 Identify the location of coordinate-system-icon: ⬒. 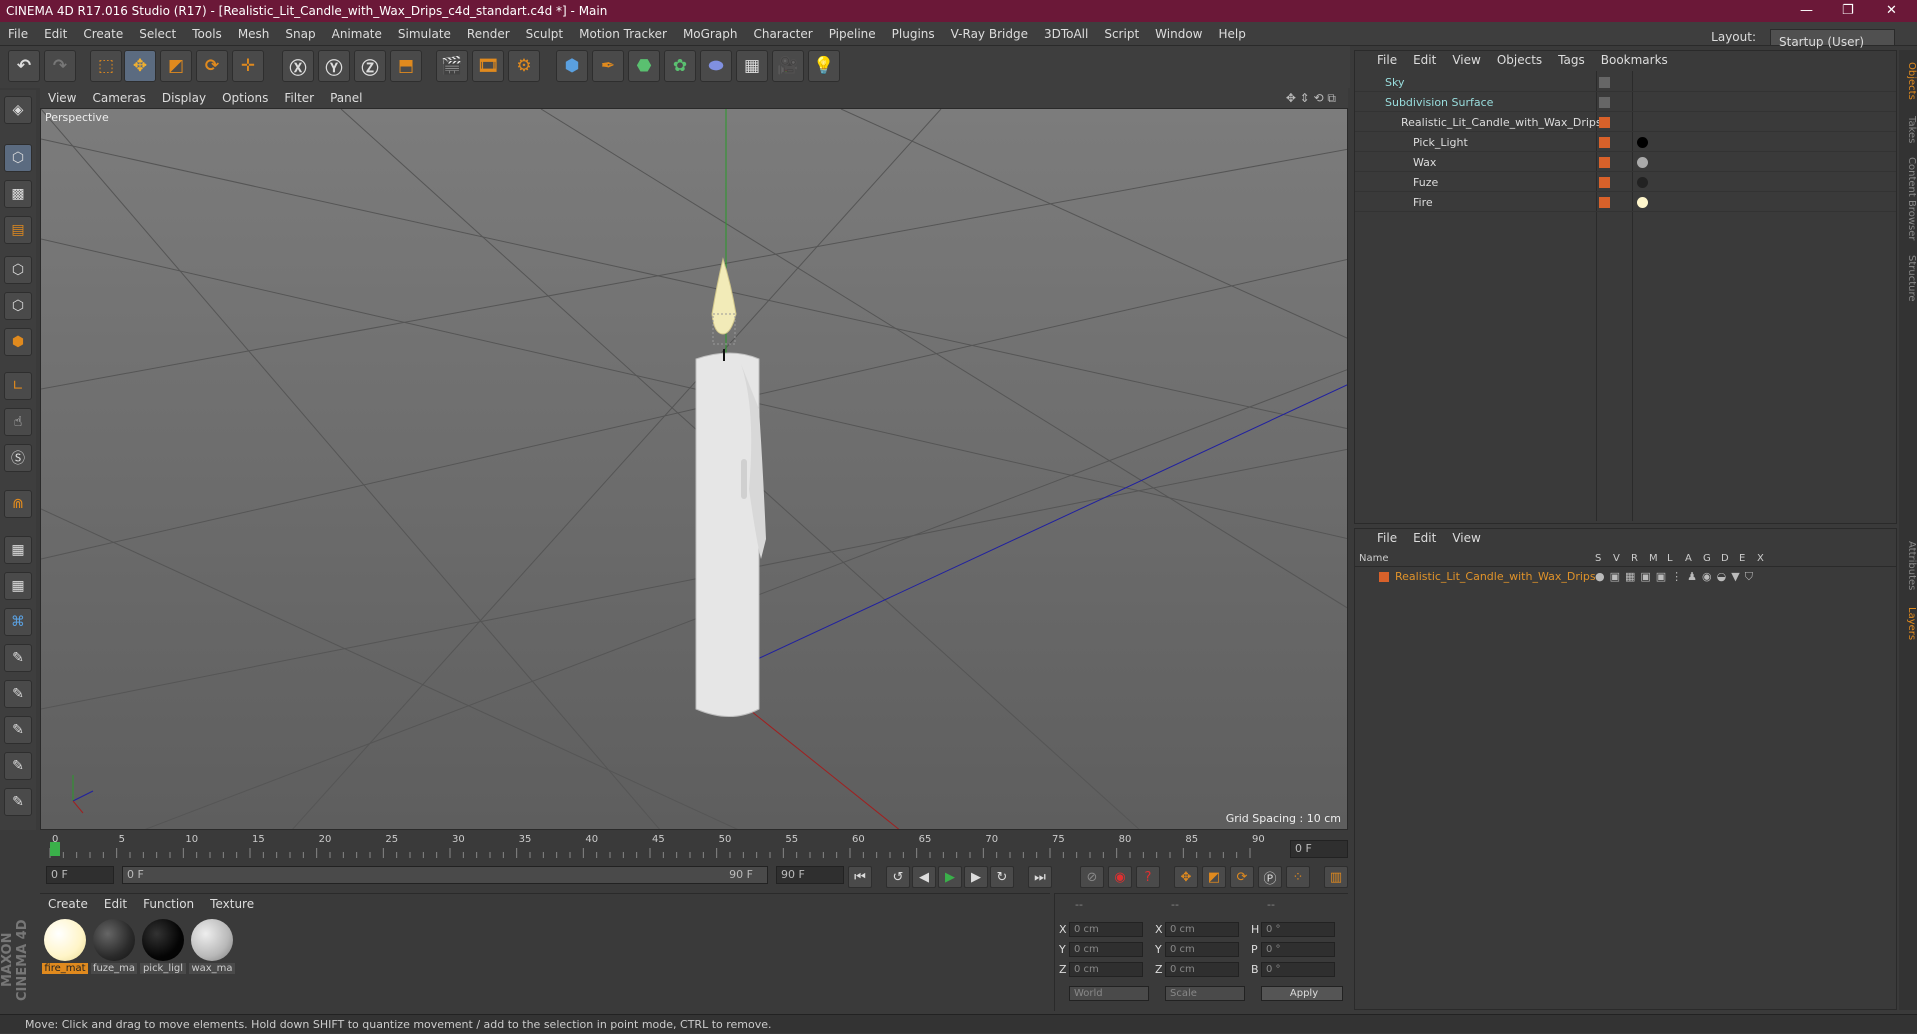
(406, 66).